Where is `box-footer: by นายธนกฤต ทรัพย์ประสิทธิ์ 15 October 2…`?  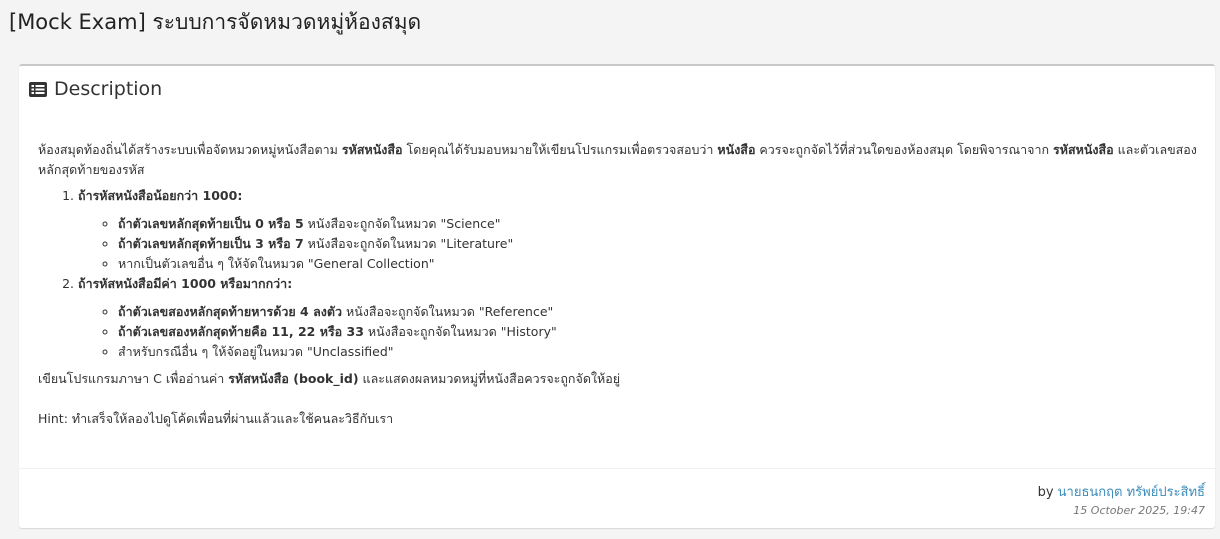
box-footer: by นายธนกฤต ทรัพย์ประสิทธิ์ 15 October 2… is located at coordinates (617, 498).